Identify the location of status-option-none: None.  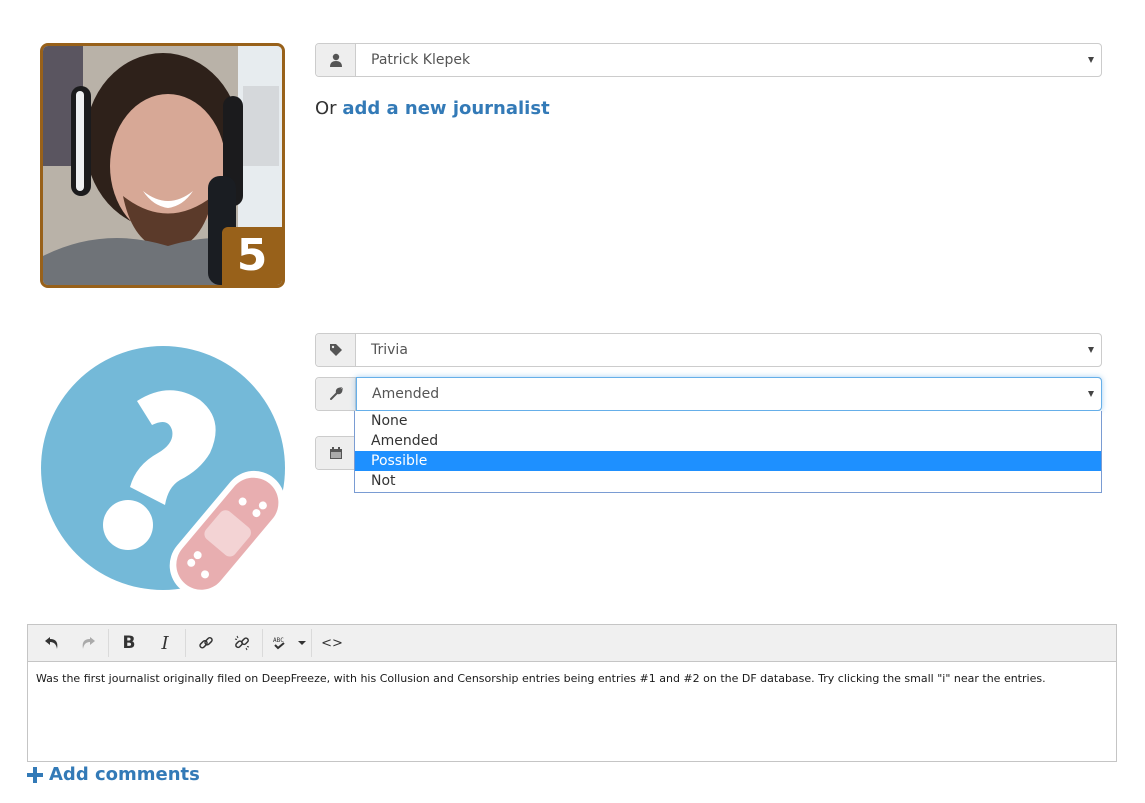
(728, 421).